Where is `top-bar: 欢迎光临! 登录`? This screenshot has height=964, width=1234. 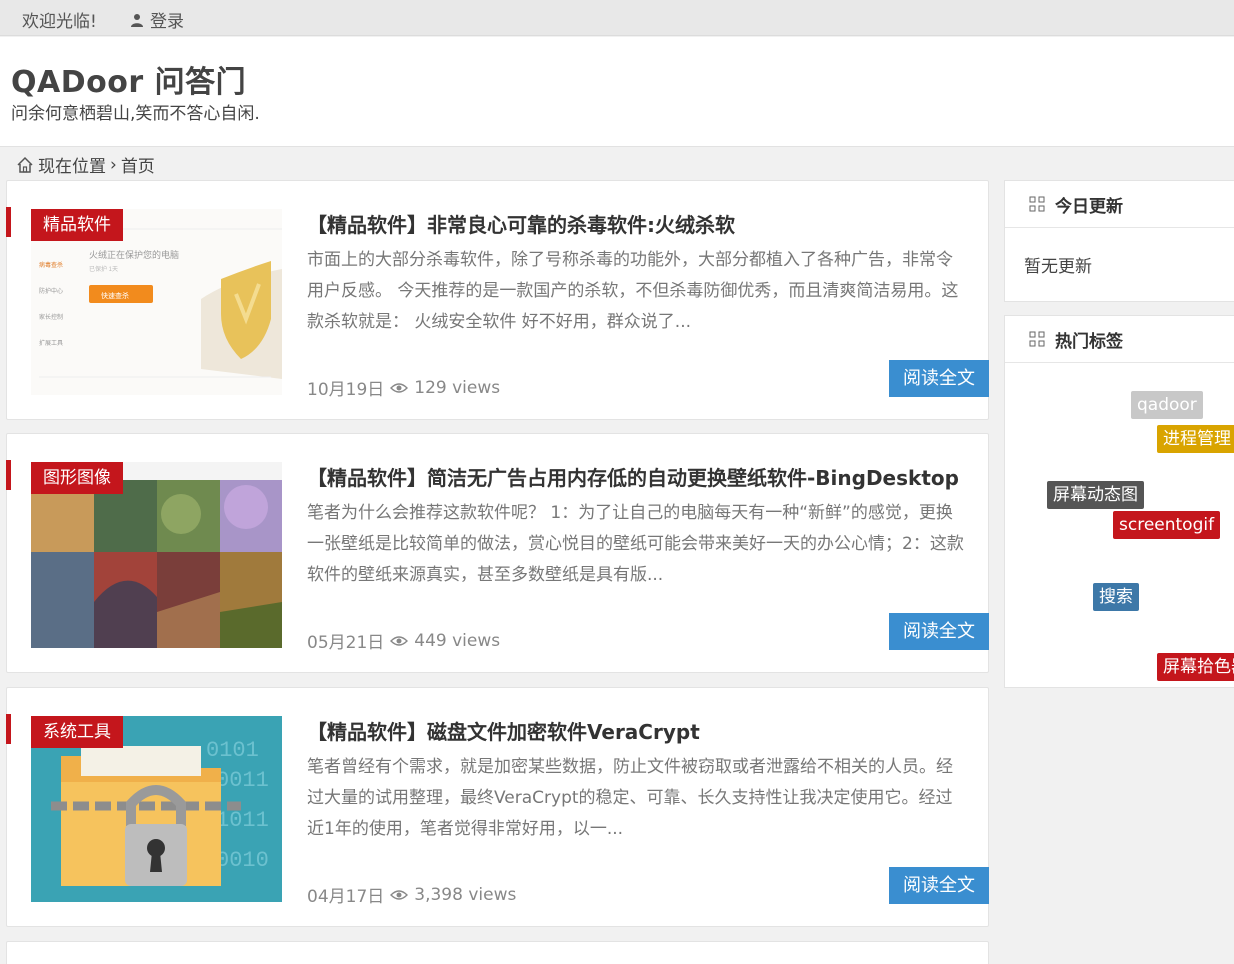
top-bar: 欢迎光临! 登录 is located at coordinates (617, 18).